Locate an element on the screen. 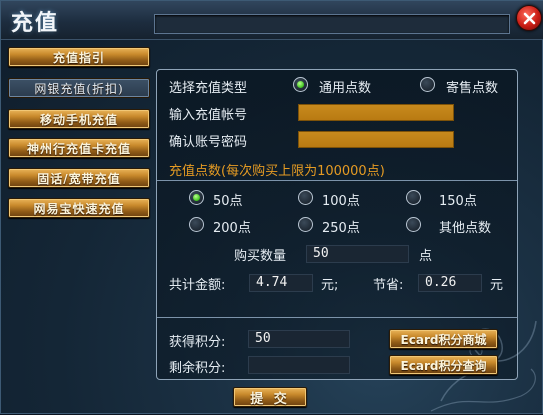  ecard-mall-button: Ecard积分商城 is located at coordinates (443, 339).